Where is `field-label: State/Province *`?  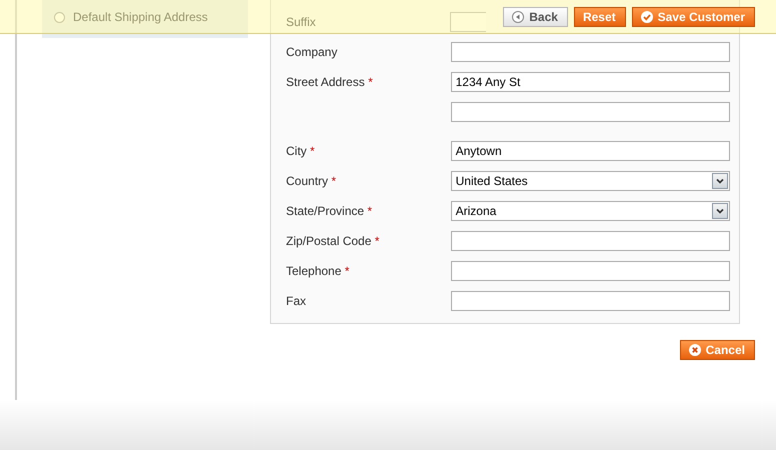
field-label: State/Province * is located at coordinates (329, 211).